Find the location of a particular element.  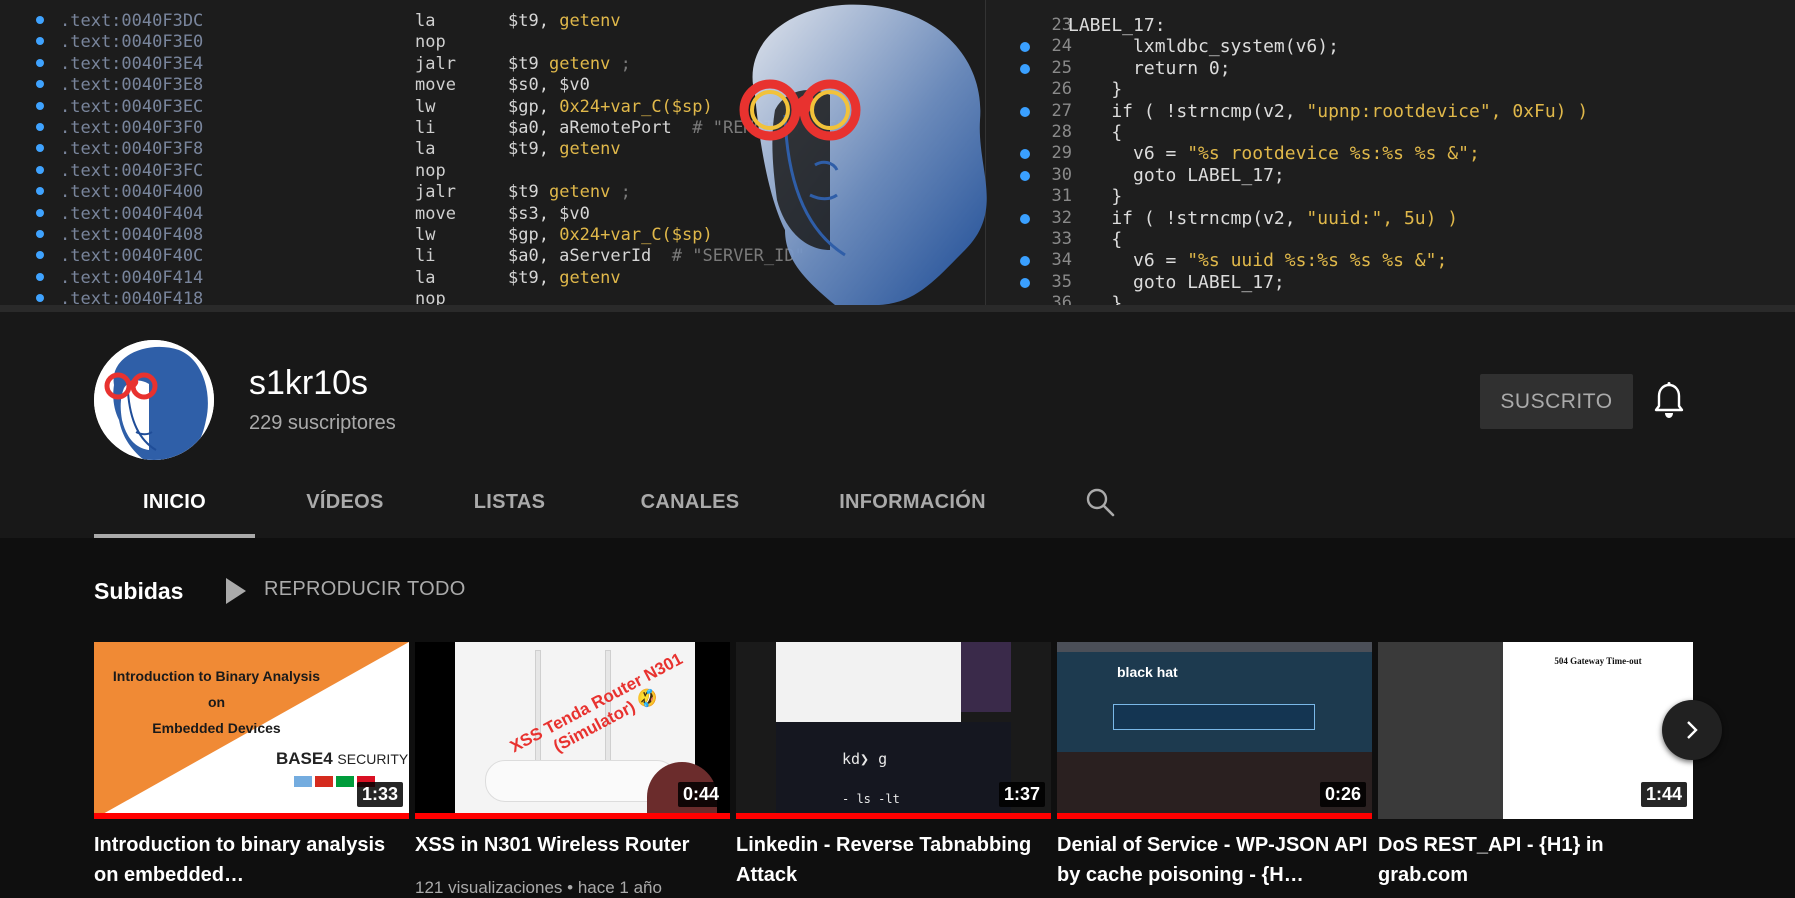

asm-mnemonic: jalr is located at coordinates (435, 192).